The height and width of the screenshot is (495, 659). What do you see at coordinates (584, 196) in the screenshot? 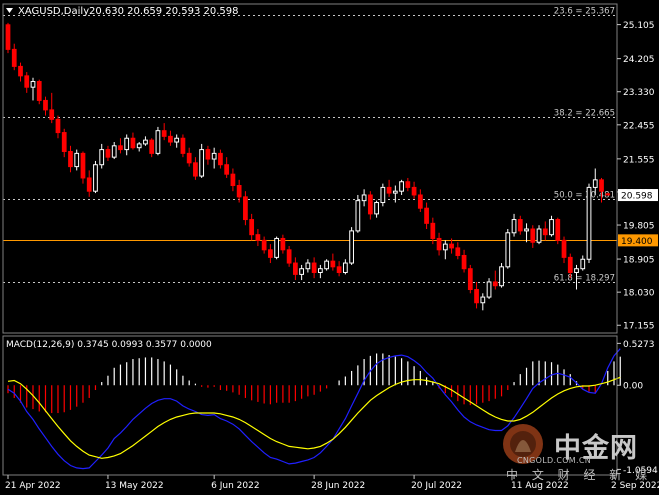
I see `fib-level-label: 50.0 = 20.481` at bounding box center [584, 196].